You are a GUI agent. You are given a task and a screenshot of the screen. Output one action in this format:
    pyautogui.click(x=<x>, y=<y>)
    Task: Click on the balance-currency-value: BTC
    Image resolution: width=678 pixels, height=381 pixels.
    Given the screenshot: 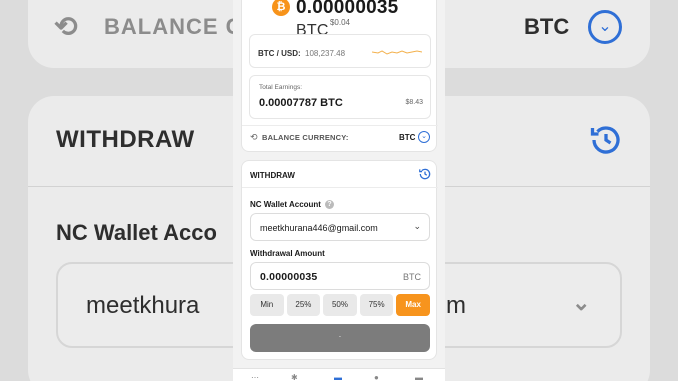 What is the action you would take?
    pyautogui.click(x=407, y=137)
    